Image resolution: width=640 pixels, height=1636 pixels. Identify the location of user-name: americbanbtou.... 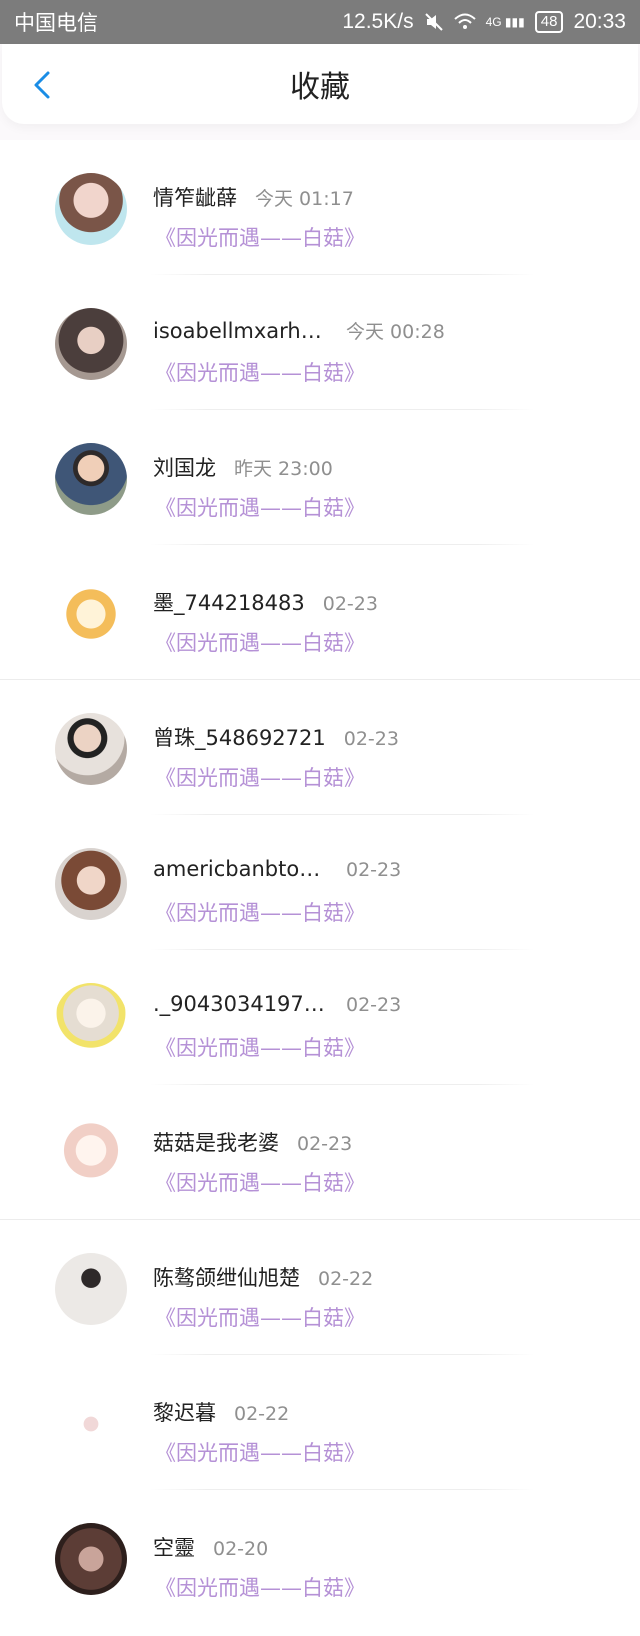
(240, 869).